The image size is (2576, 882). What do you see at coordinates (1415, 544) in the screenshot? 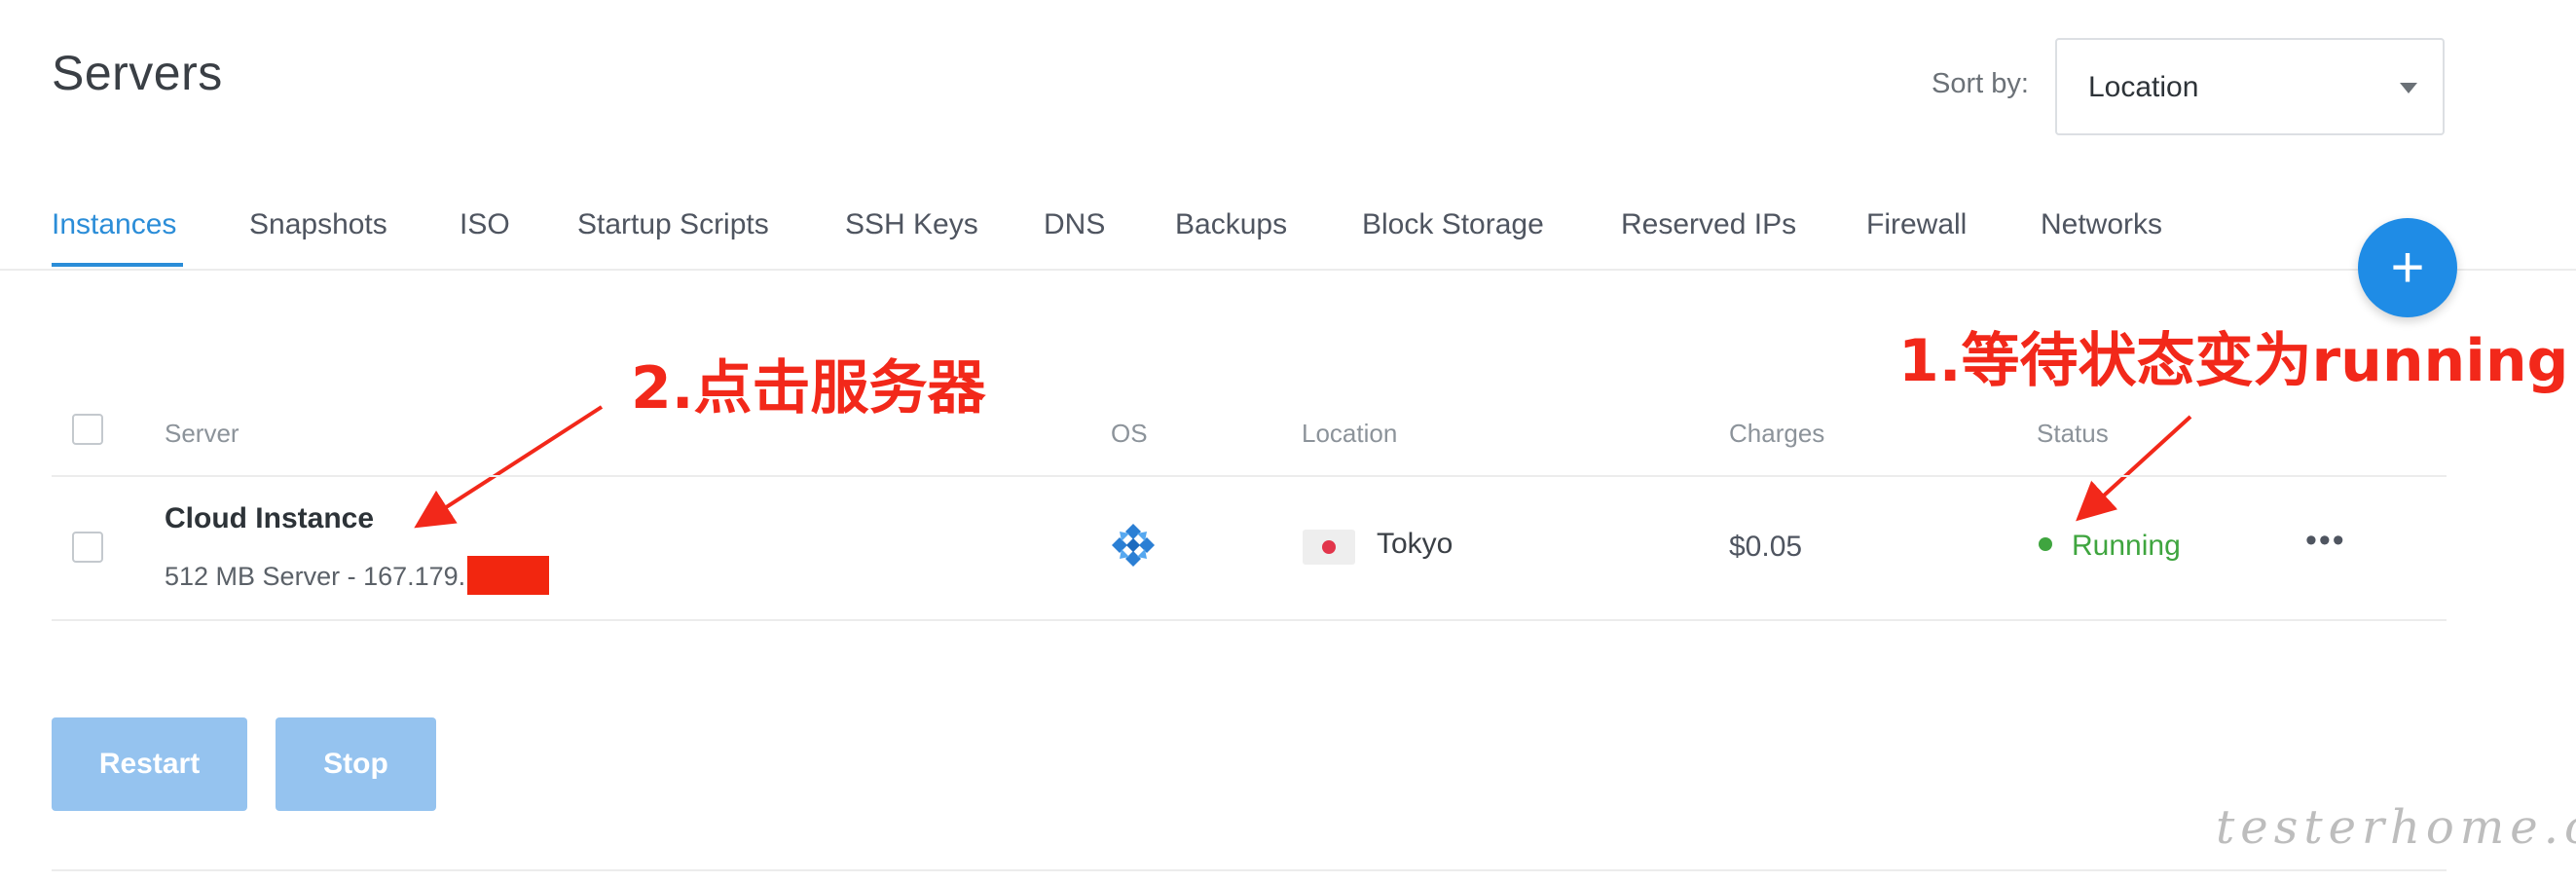
I see `server-location: Tokyo` at bounding box center [1415, 544].